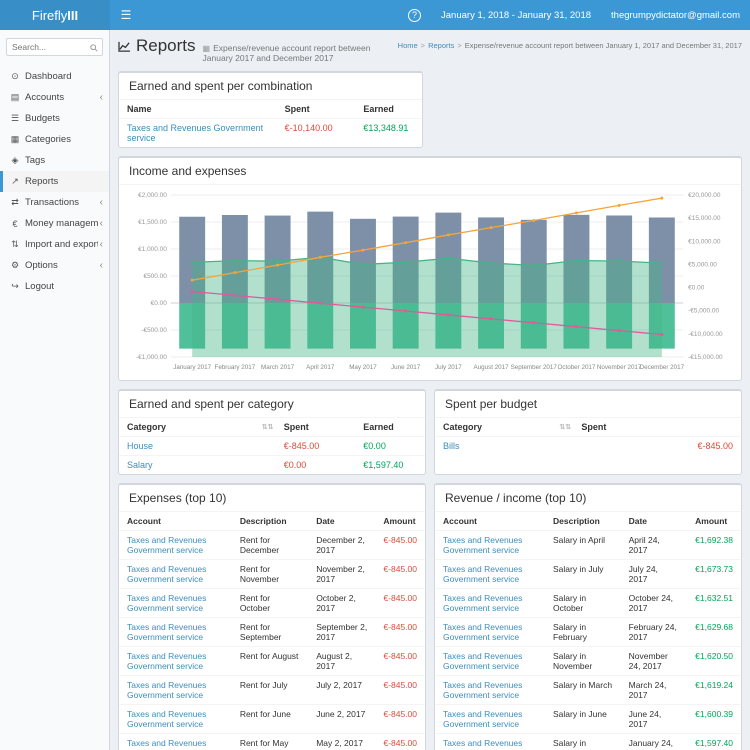 The image size is (750, 750). I want to click on date-cell: December 2, 2017, so click(342, 545).